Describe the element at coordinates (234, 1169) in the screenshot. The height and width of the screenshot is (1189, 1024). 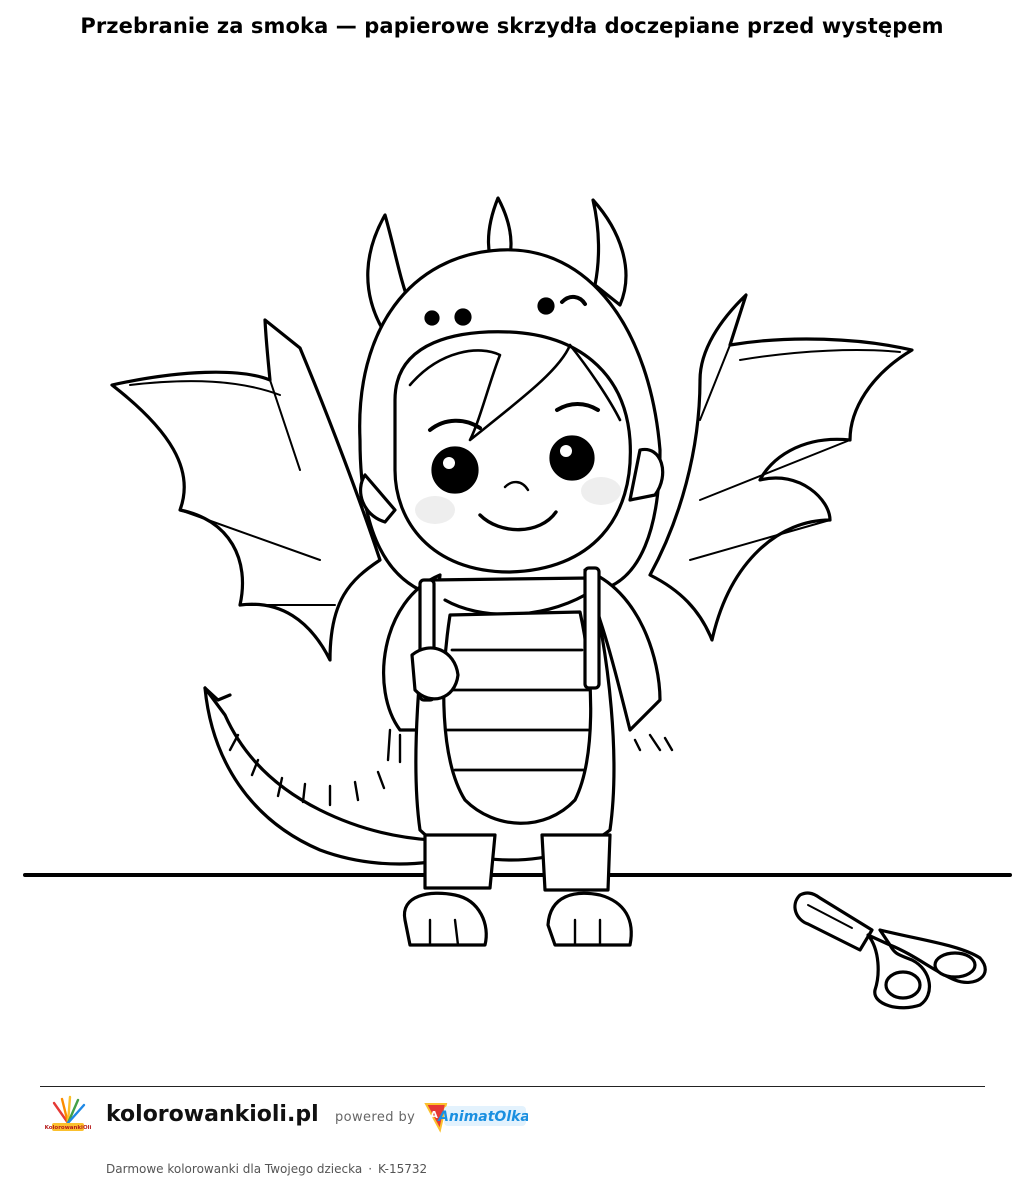
I see `tagline-text: Darmowe kolorowanki dla Twojego dziecka` at that location.